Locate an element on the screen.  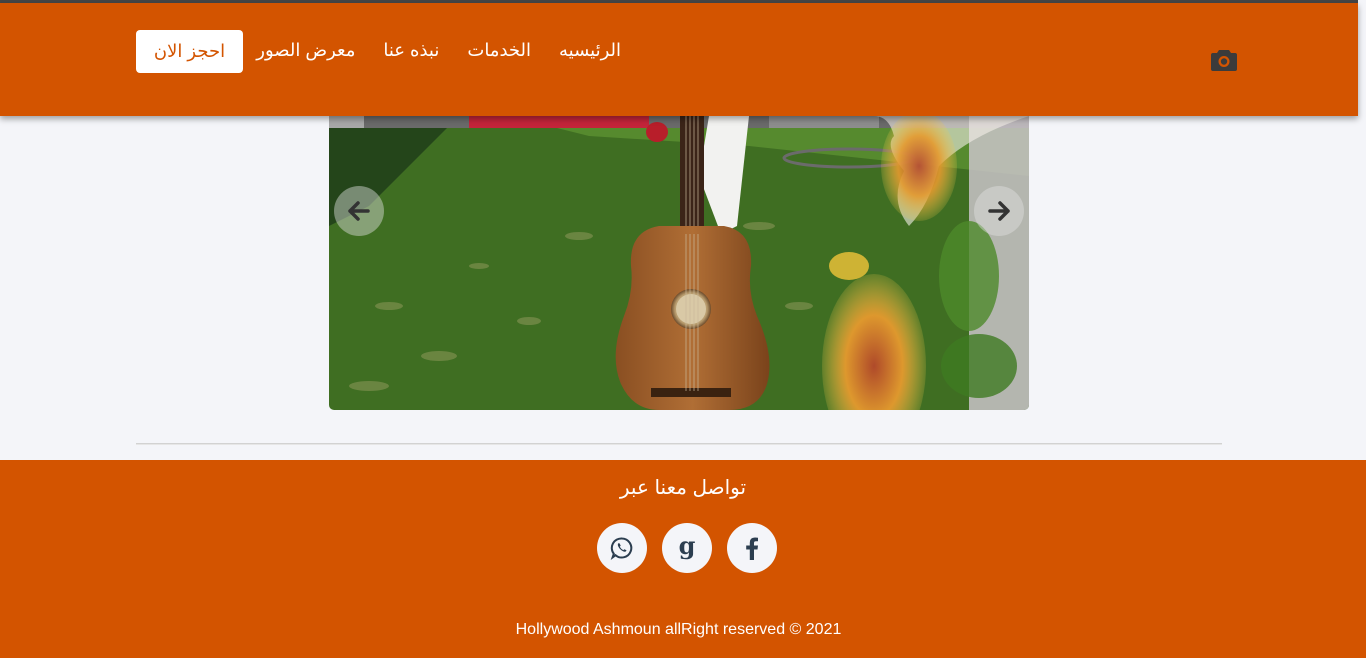
whatsapp-icon is located at coordinates (621, 548).